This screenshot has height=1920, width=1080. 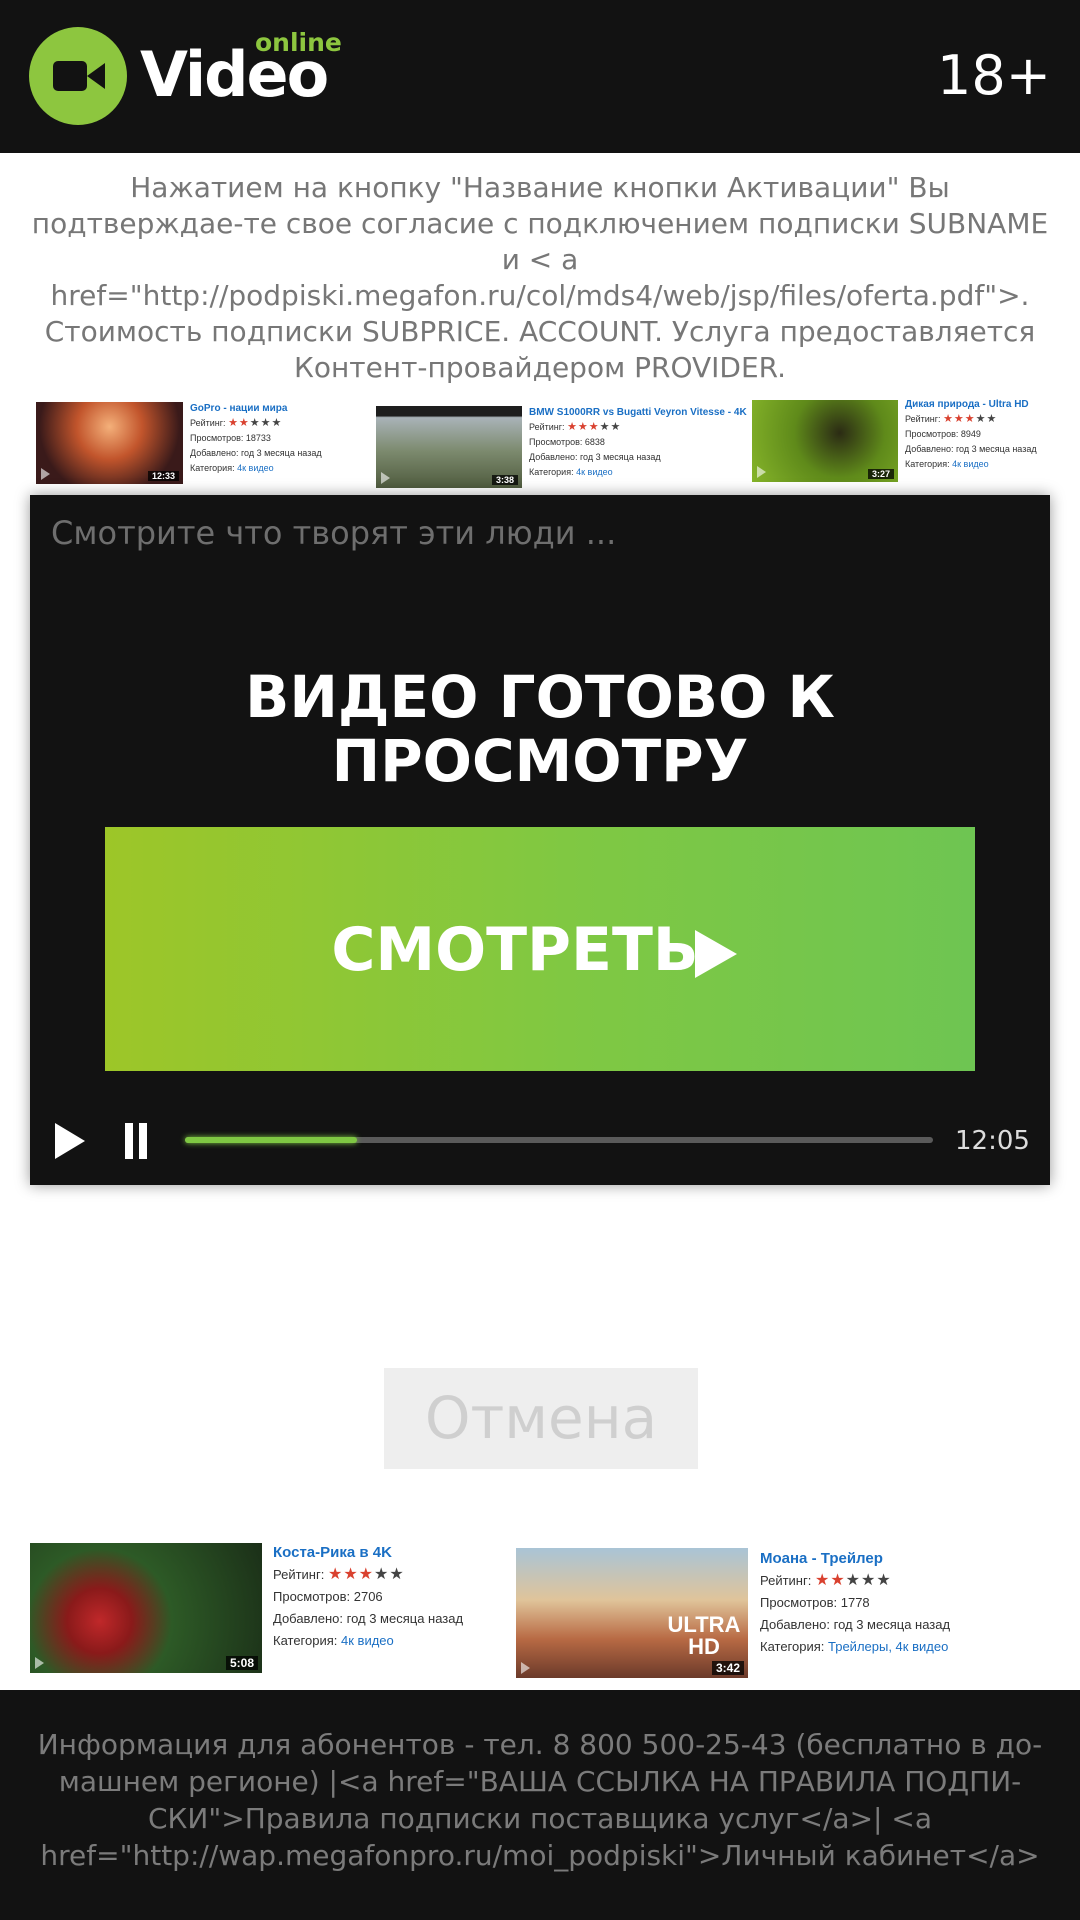 I want to click on progress-bar, so click(x=559, y=1140).